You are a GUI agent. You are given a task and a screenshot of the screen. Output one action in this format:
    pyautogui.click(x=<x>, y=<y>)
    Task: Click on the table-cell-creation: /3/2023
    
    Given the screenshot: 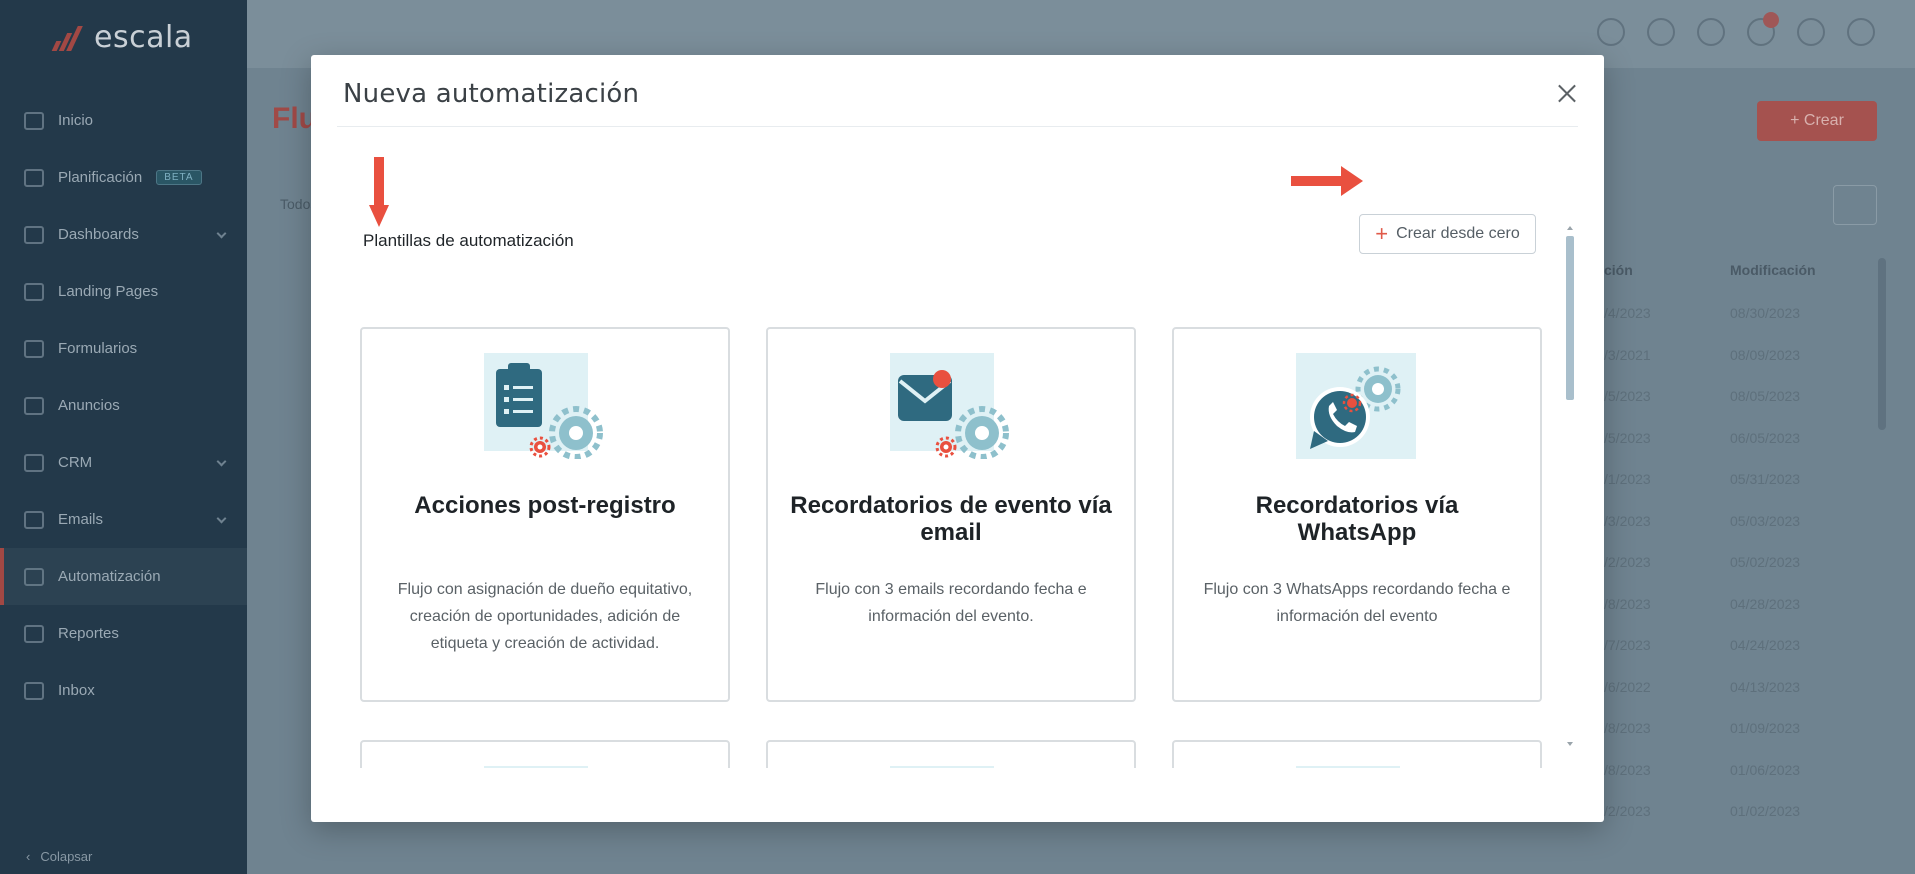 What is the action you would take?
    pyautogui.click(x=1627, y=520)
    